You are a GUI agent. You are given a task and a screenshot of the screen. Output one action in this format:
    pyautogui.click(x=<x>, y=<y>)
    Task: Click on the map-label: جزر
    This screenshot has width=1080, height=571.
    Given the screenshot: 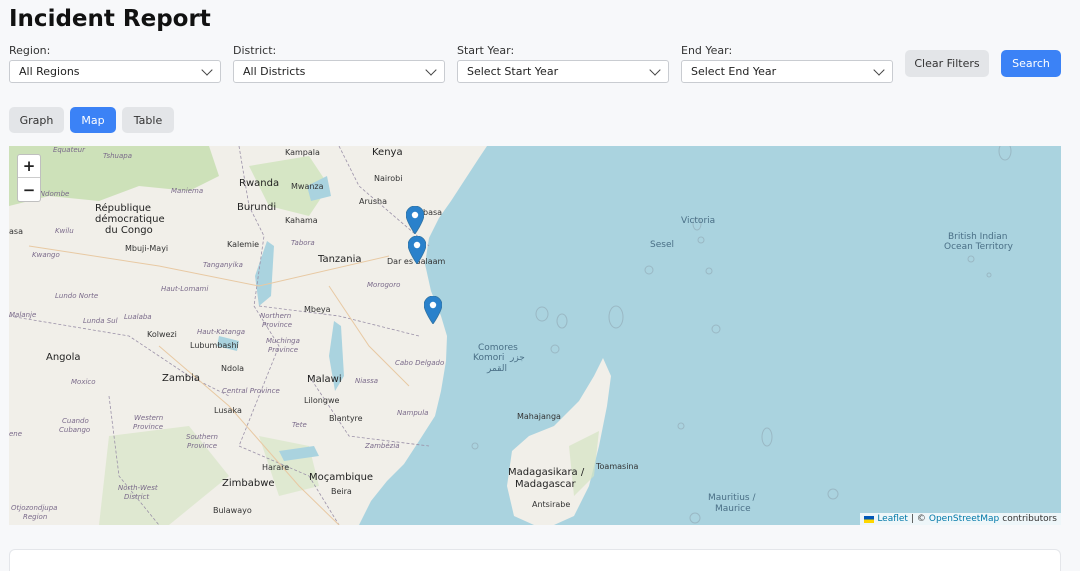 What is the action you would take?
    pyautogui.click(x=517, y=358)
    